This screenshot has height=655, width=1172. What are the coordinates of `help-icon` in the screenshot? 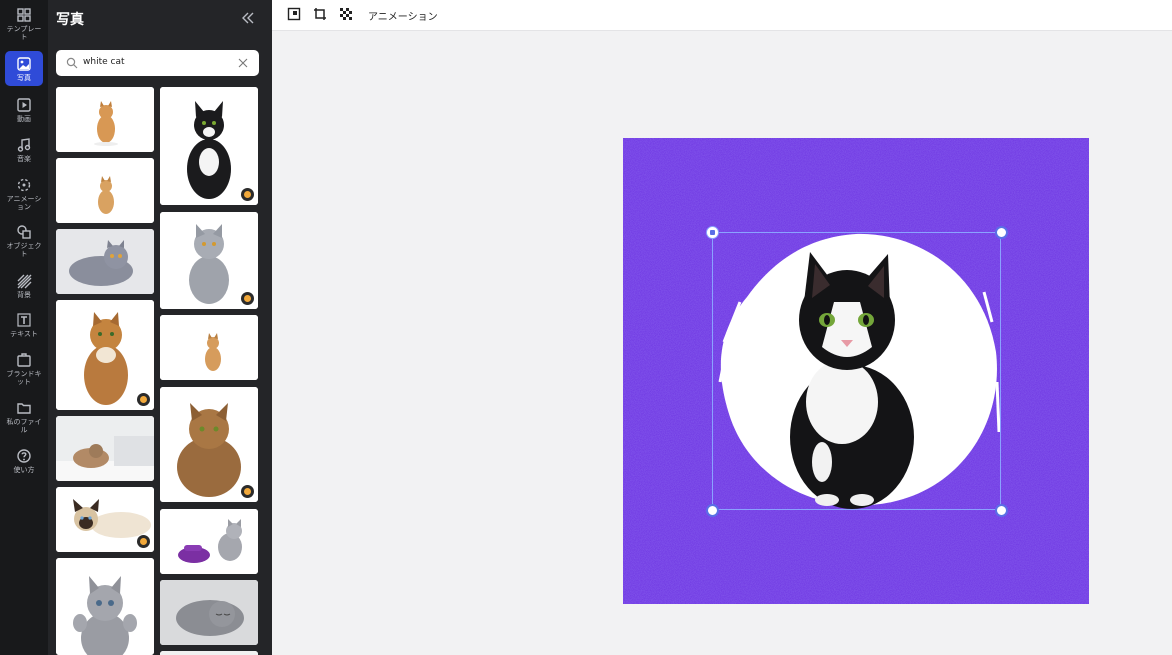 It's located at (24, 456).